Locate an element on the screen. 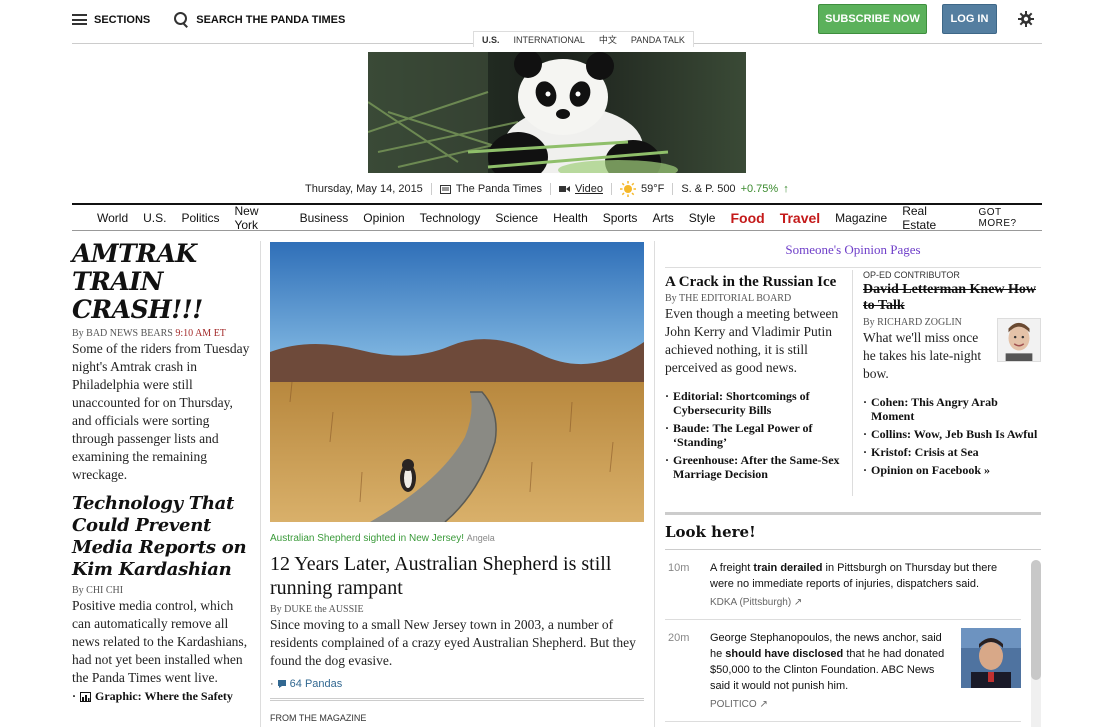 The height and width of the screenshot is (727, 1106). feed-source-link: KDKA (Pittsburgh) ↗ is located at coordinates (865, 603).